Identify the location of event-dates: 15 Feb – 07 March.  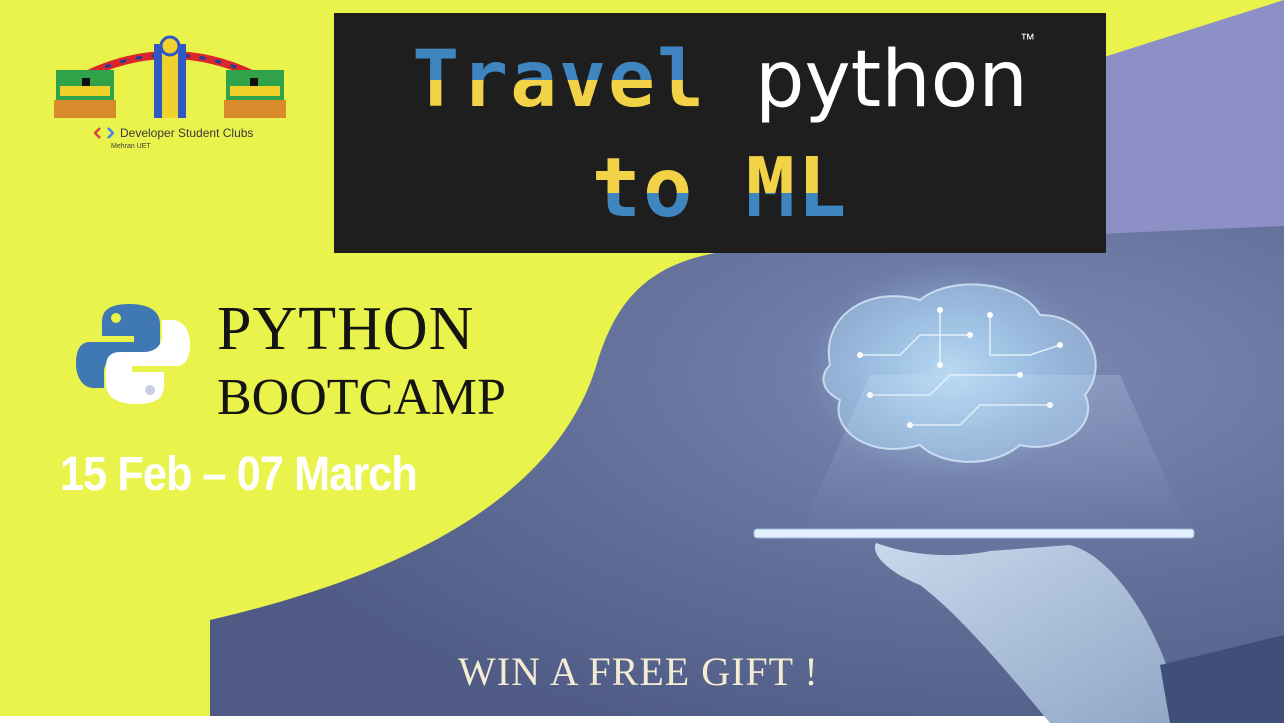
(239, 474).